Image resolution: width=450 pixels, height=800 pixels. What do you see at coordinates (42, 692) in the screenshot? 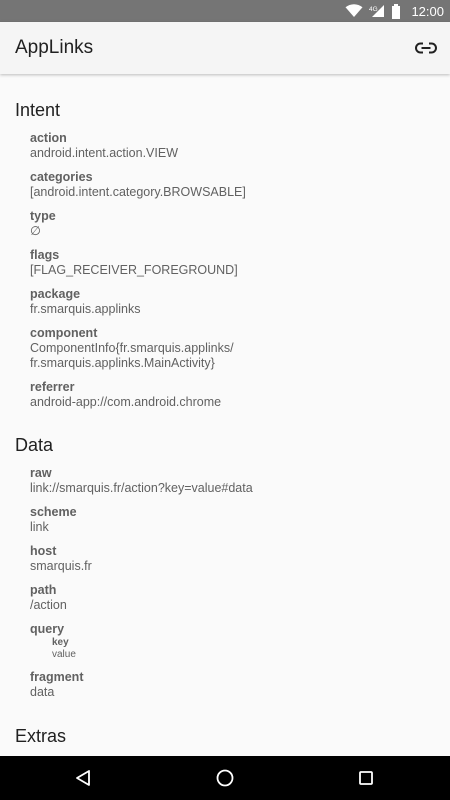
I see `entry-value: data` at bounding box center [42, 692].